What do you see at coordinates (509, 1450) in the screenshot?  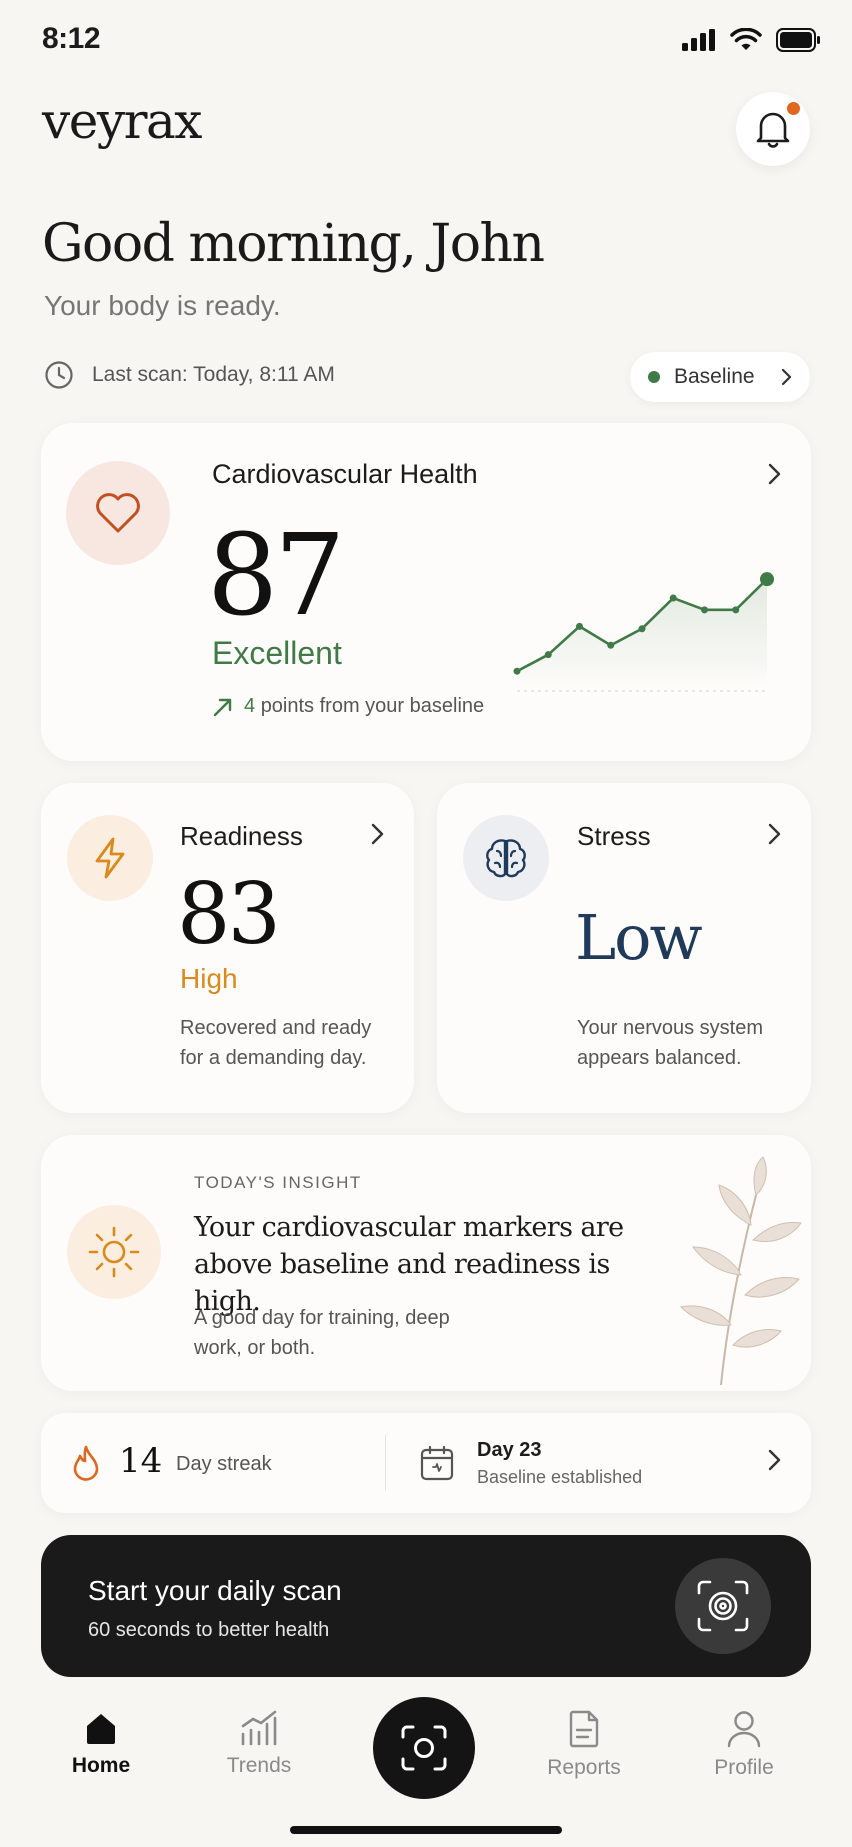 I see `day-count-title: Day 23` at bounding box center [509, 1450].